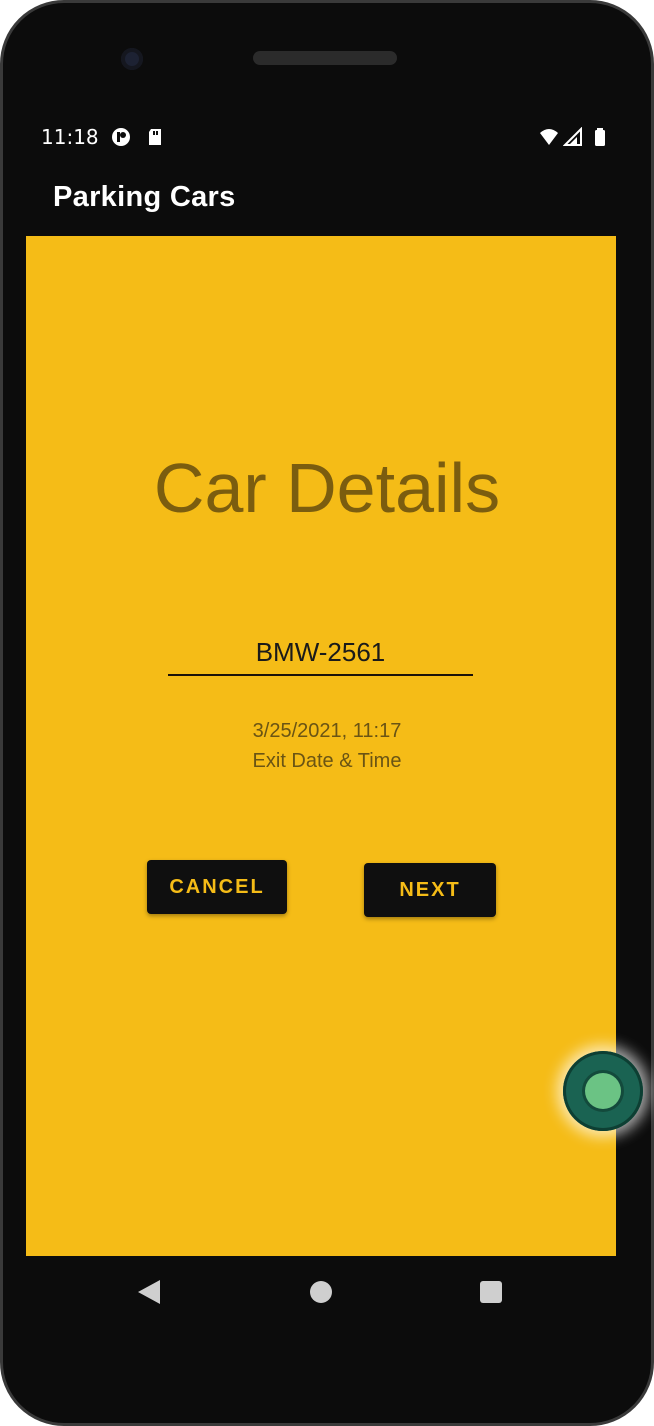 The width and height of the screenshot is (654, 1426). I want to click on battery-icon, so click(600, 137).